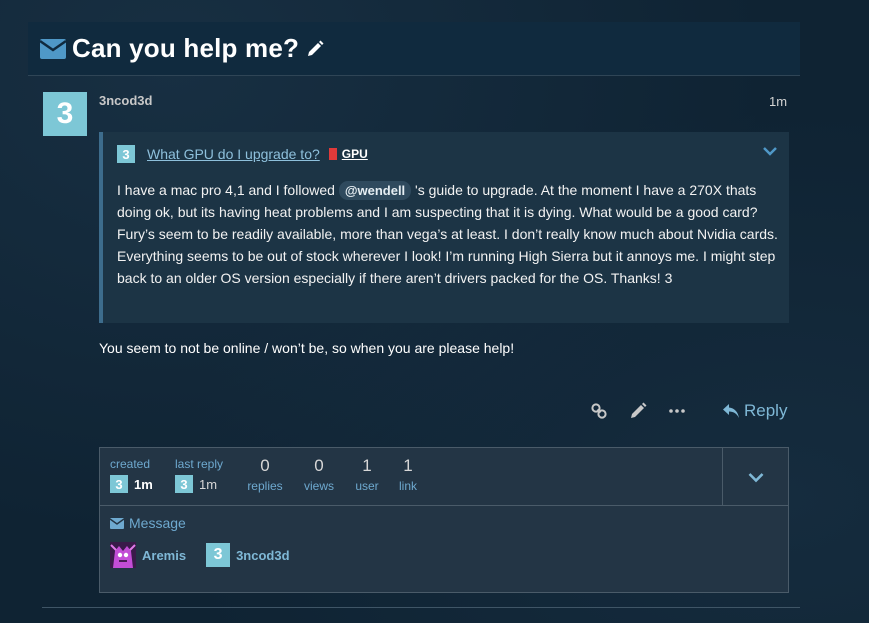 The image size is (869, 623). What do you see at coordinates (453, 154) in the screenshot?
I see `quote-header: 3 What GPU do I upgrade to? GPU` at bounding box center [453, 154].